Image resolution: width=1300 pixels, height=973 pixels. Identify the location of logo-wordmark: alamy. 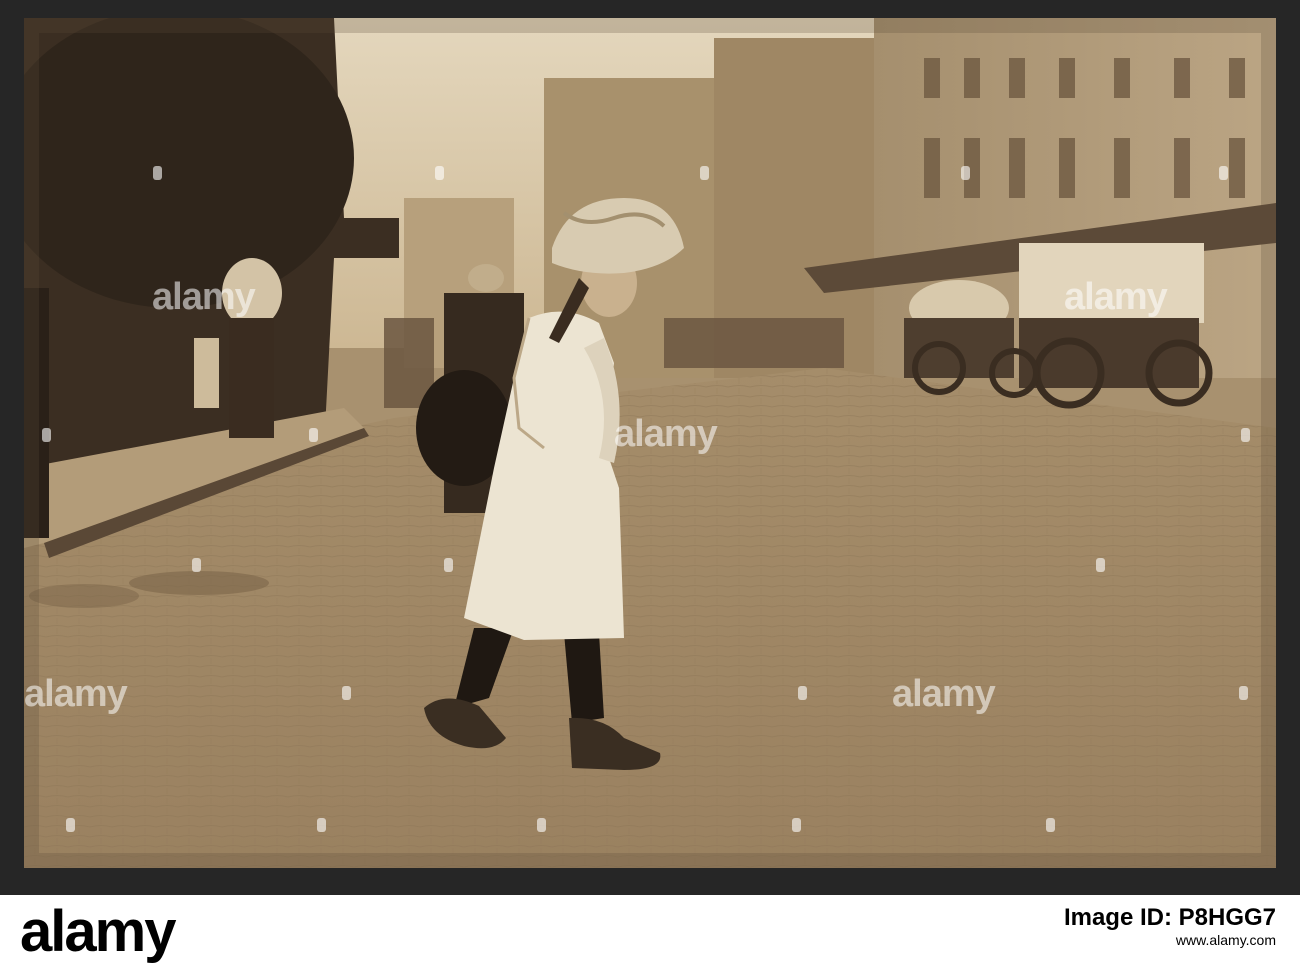
(98, 931).